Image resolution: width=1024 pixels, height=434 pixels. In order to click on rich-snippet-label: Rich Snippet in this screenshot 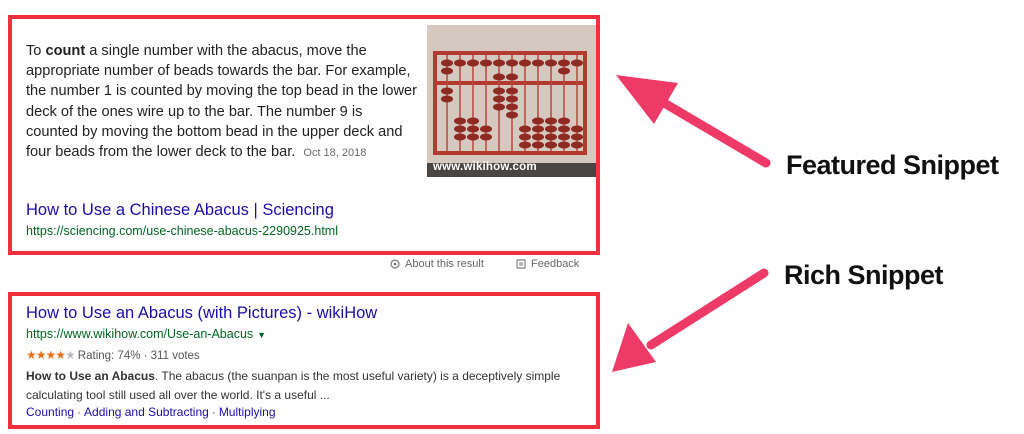, I will do `click(864, 275)`.